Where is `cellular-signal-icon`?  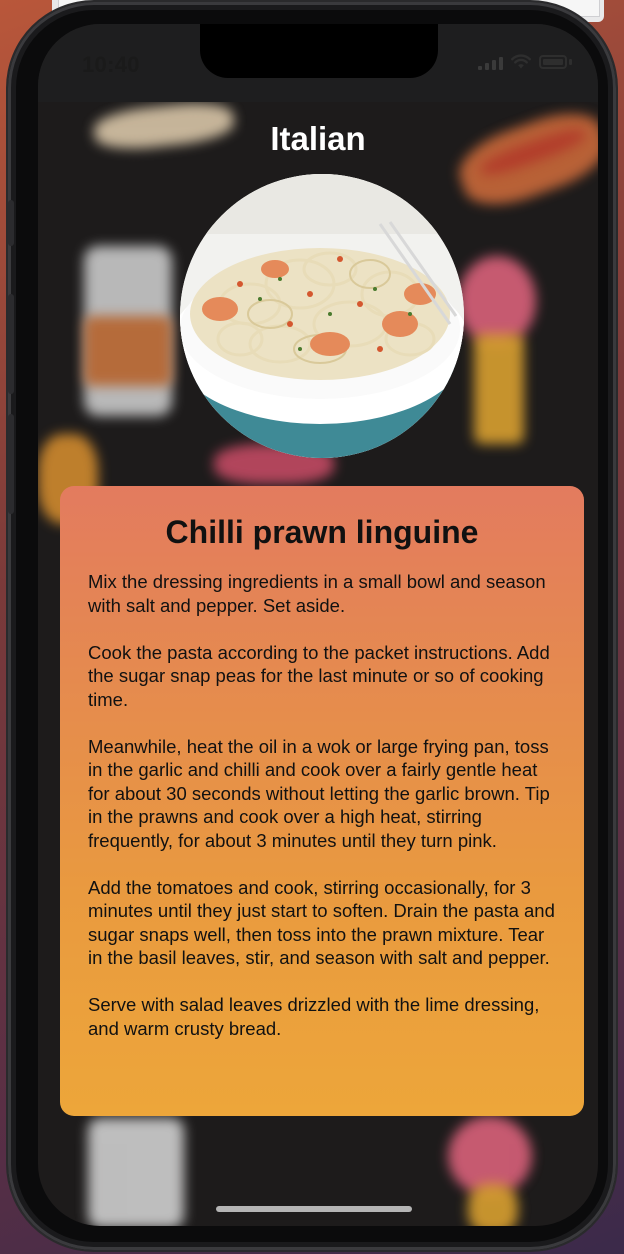 cellular-signal-icon is located at coordinates (490, 62).